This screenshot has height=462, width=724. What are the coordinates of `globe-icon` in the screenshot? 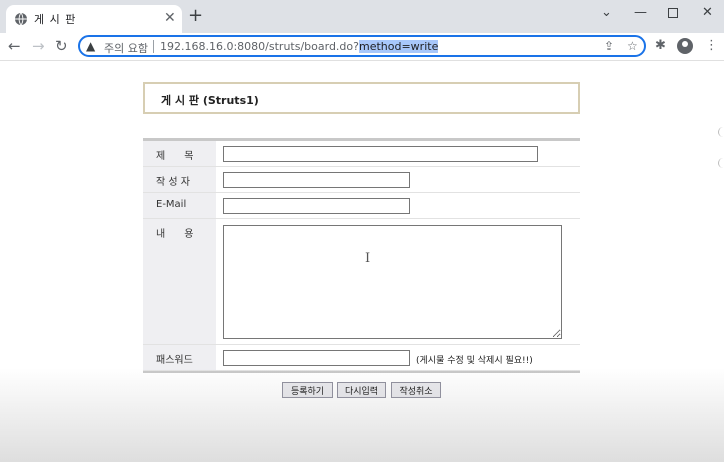 It's located at (21, 19).